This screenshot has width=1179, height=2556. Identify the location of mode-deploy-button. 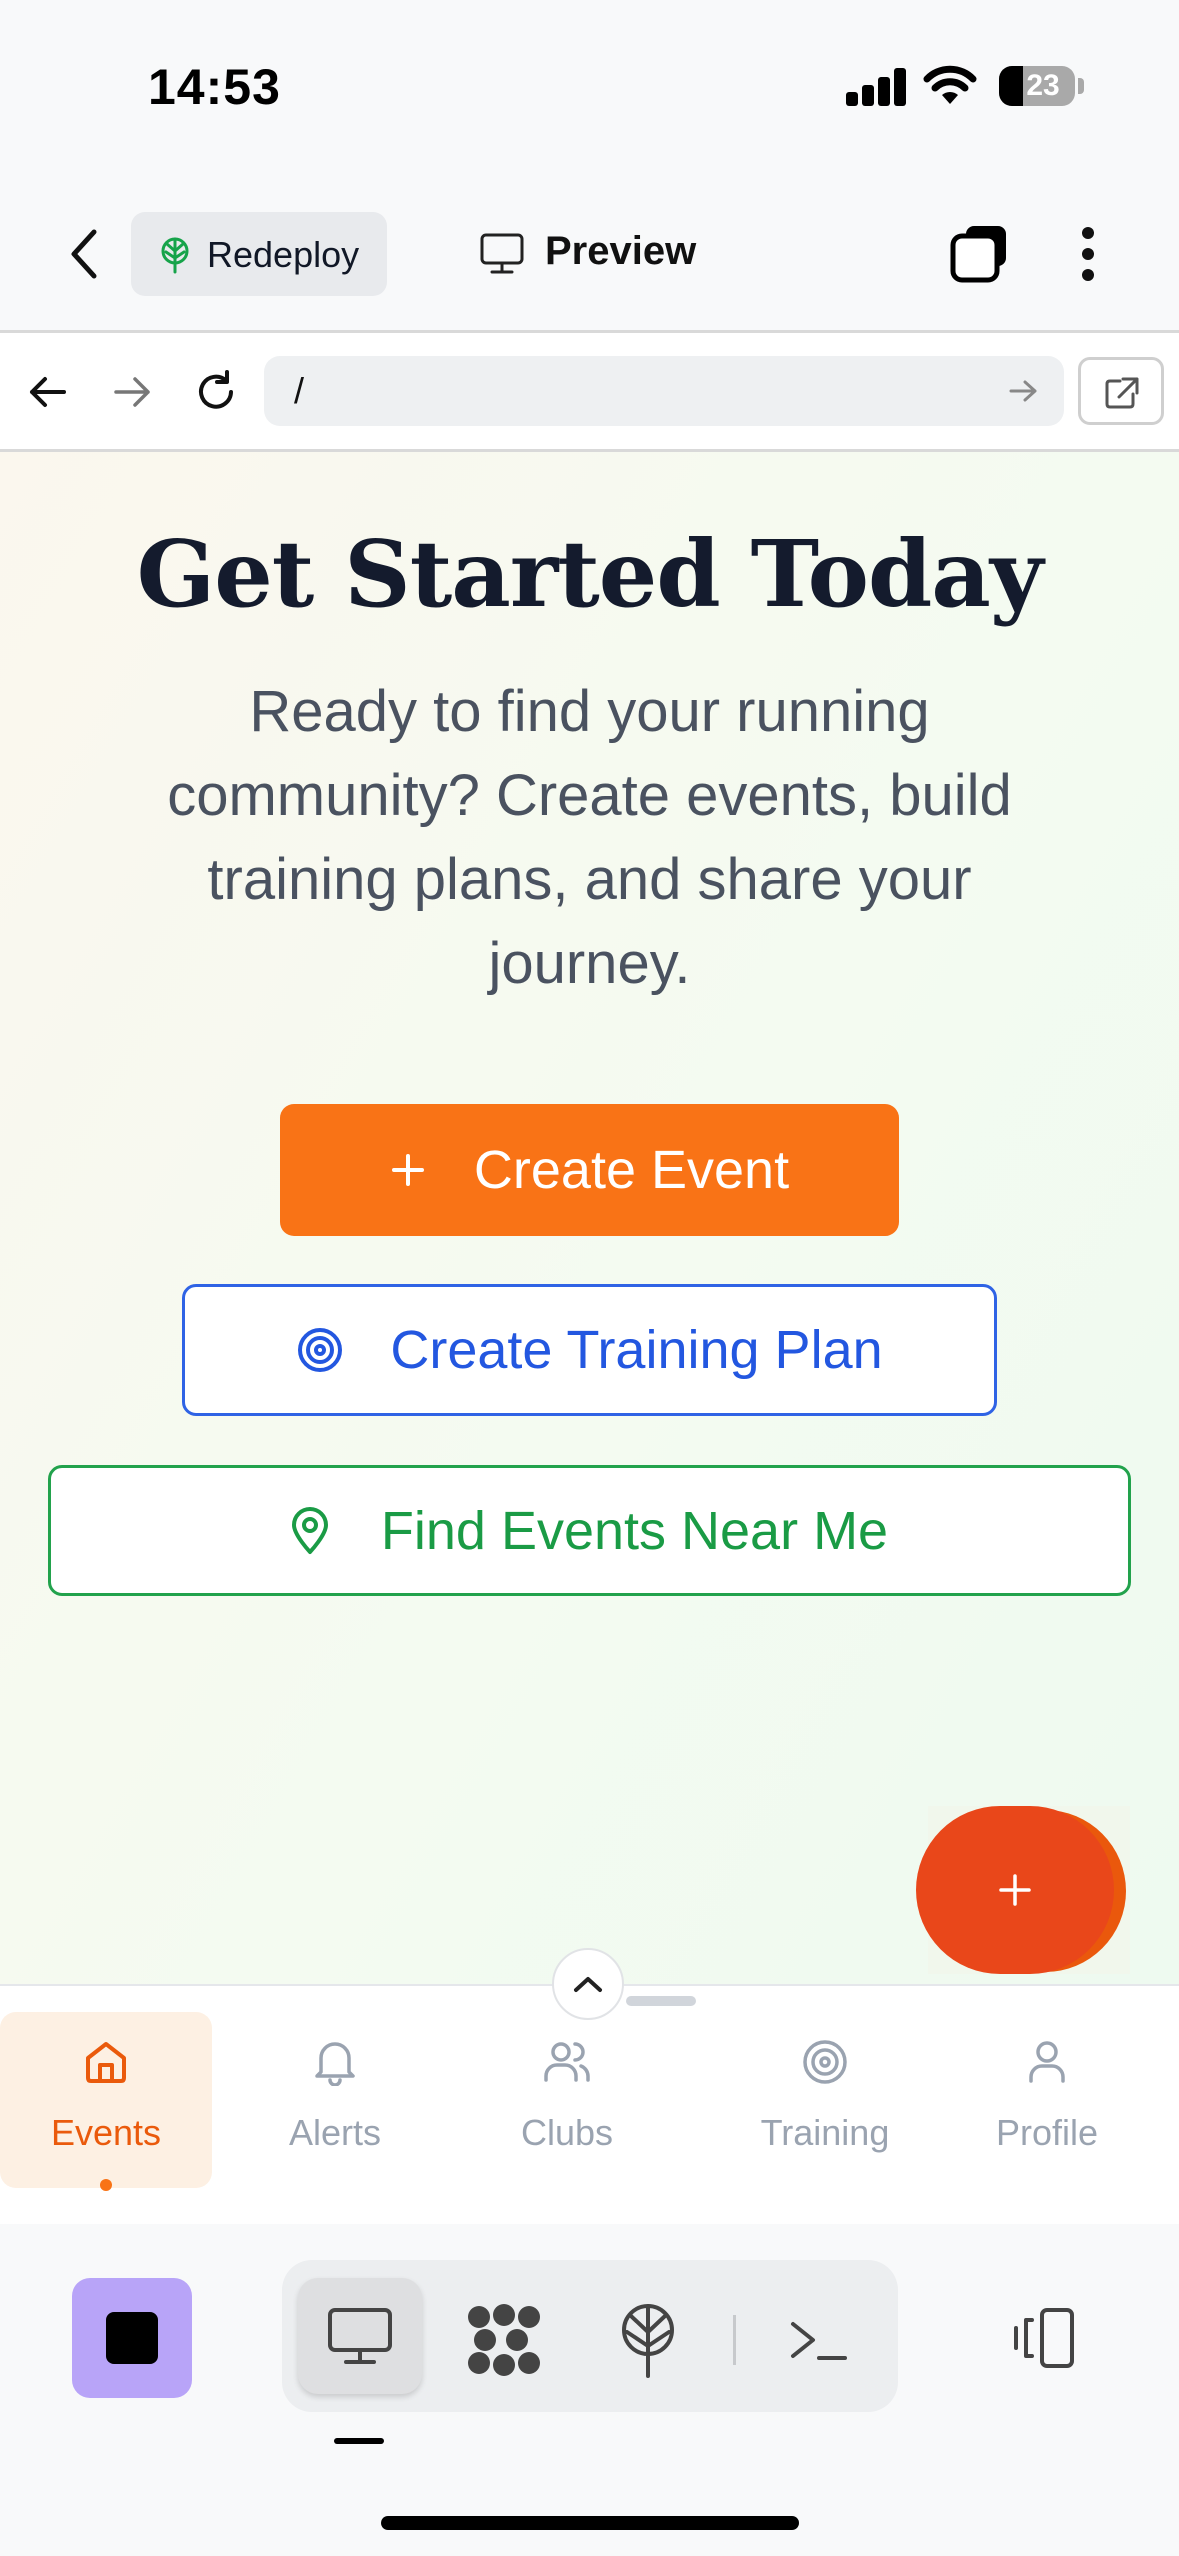
(648, 2340).